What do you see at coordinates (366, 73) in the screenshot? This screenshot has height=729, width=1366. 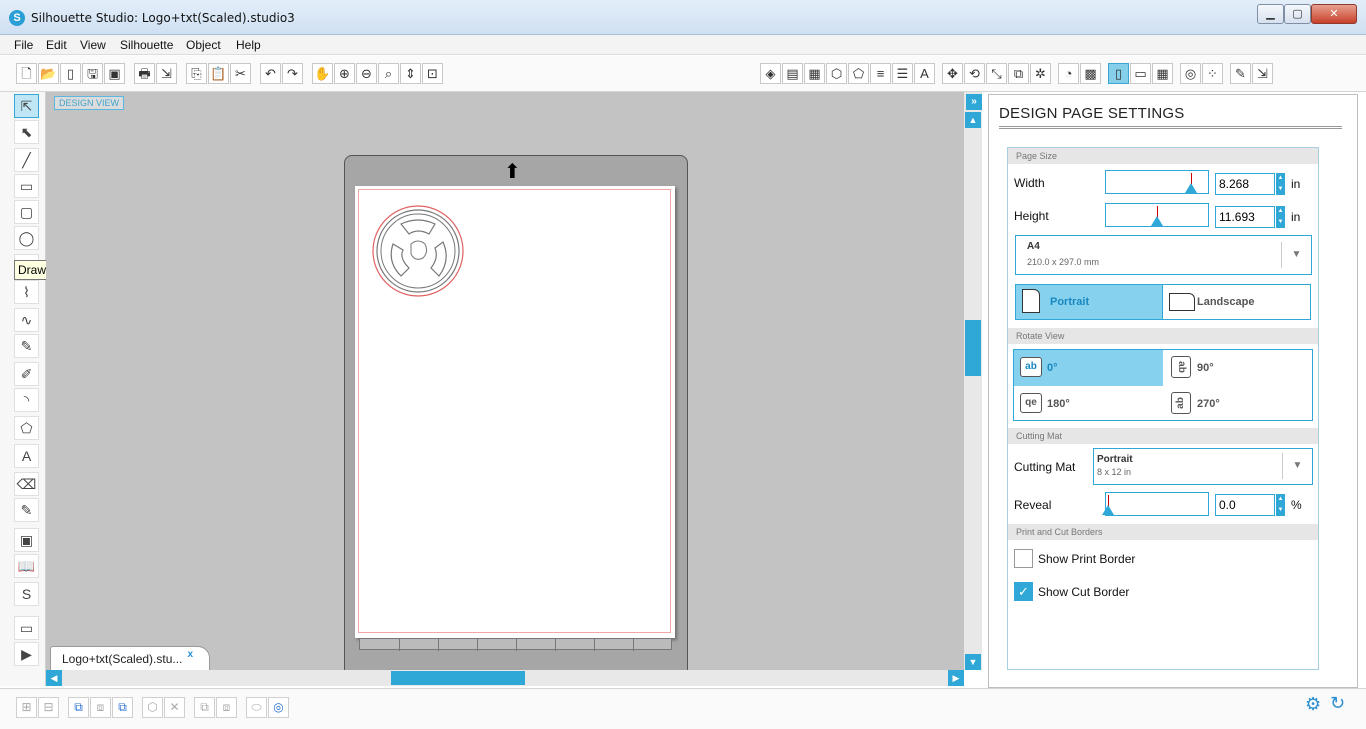 I see `zoom-out-icon: ⊖` at bounding box center [366, 73].